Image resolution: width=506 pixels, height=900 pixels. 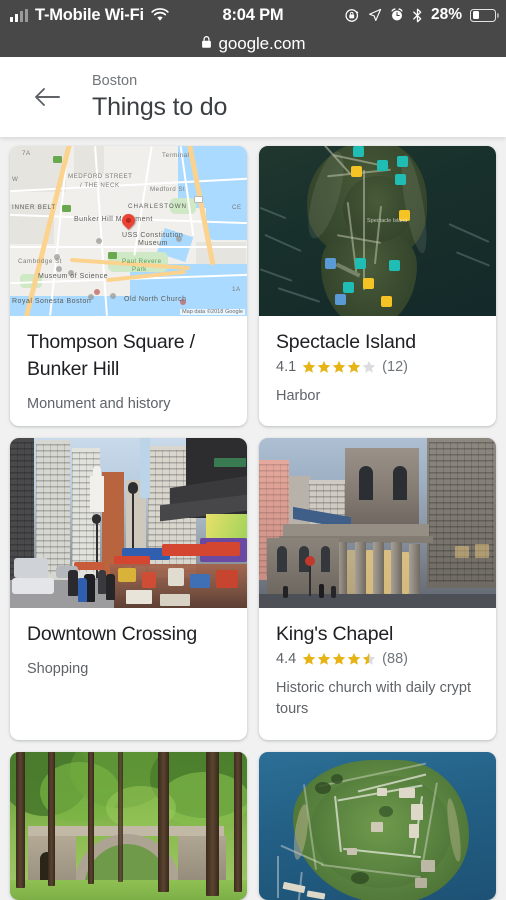 What do you see at coordinates (253, 15) in the screenshot?
I see `status-bar-top-row: T-Mobile Wi-Fi 8:04 PM 28%` at bounding box center [253, 15].